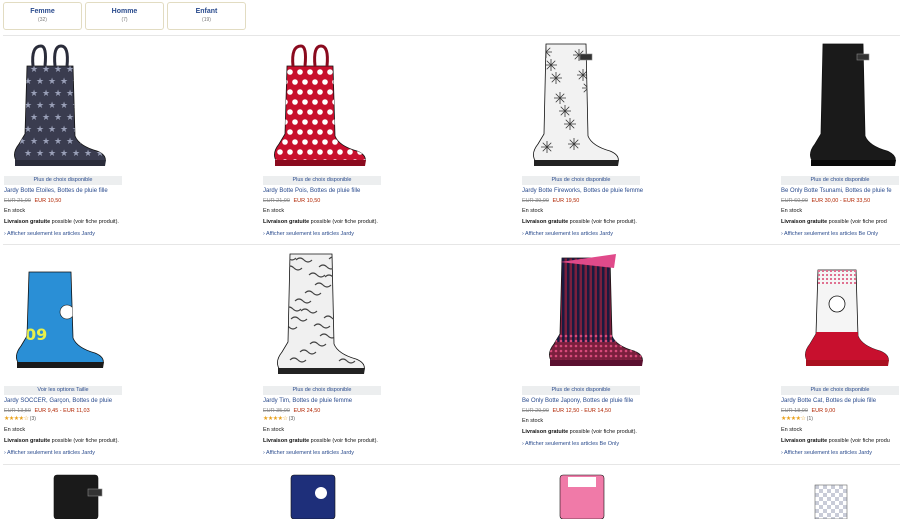 The image size is (900, 519). Describe the element at coordinates (828, 401) in the screenshot. I see `product-title-link: Jardy Botte Cat, Bottes de pluie fille` at that location.